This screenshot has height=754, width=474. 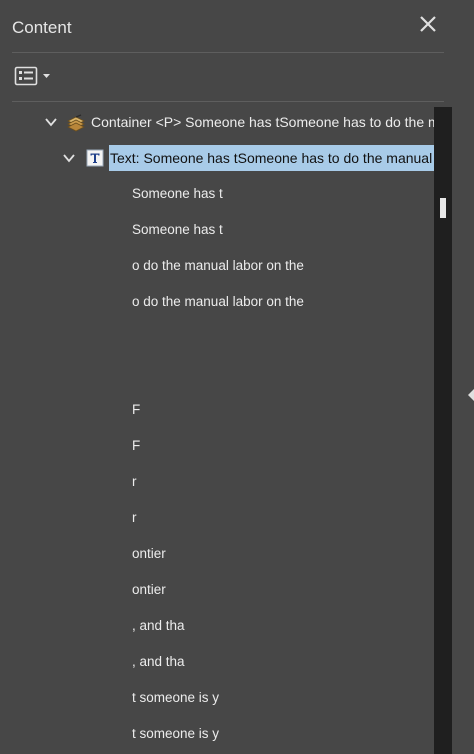 What do you see at coordinates (428, 24) in the screenshot?
I see `close-icon` at bounding box center [428, 24].